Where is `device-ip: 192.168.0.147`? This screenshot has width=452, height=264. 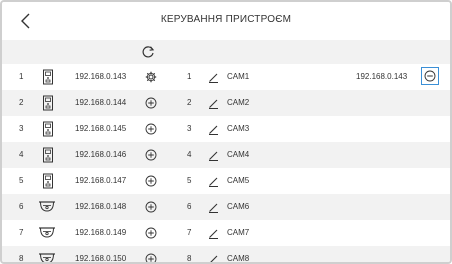
device-ip: 192.168.0.147 is located at coordinates (101, 180).